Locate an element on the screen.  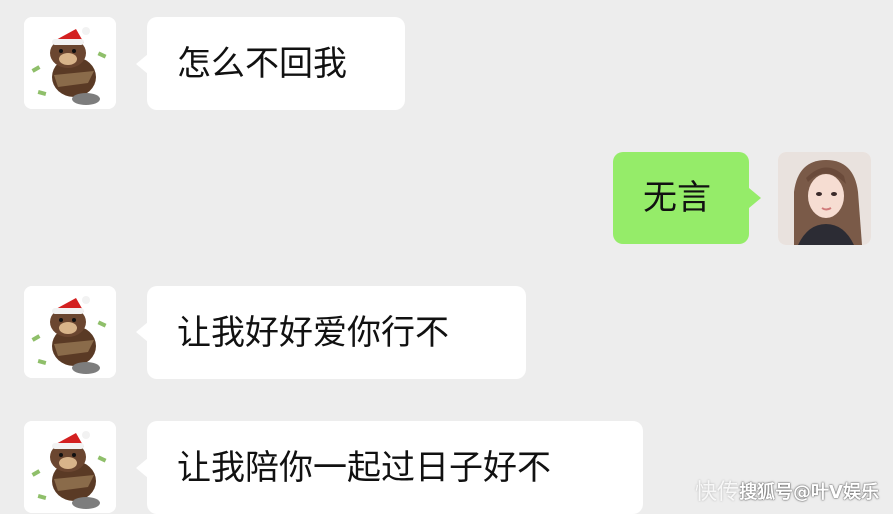
message-bubble-outgoing: 无言 is located at coordinates (681, 198).